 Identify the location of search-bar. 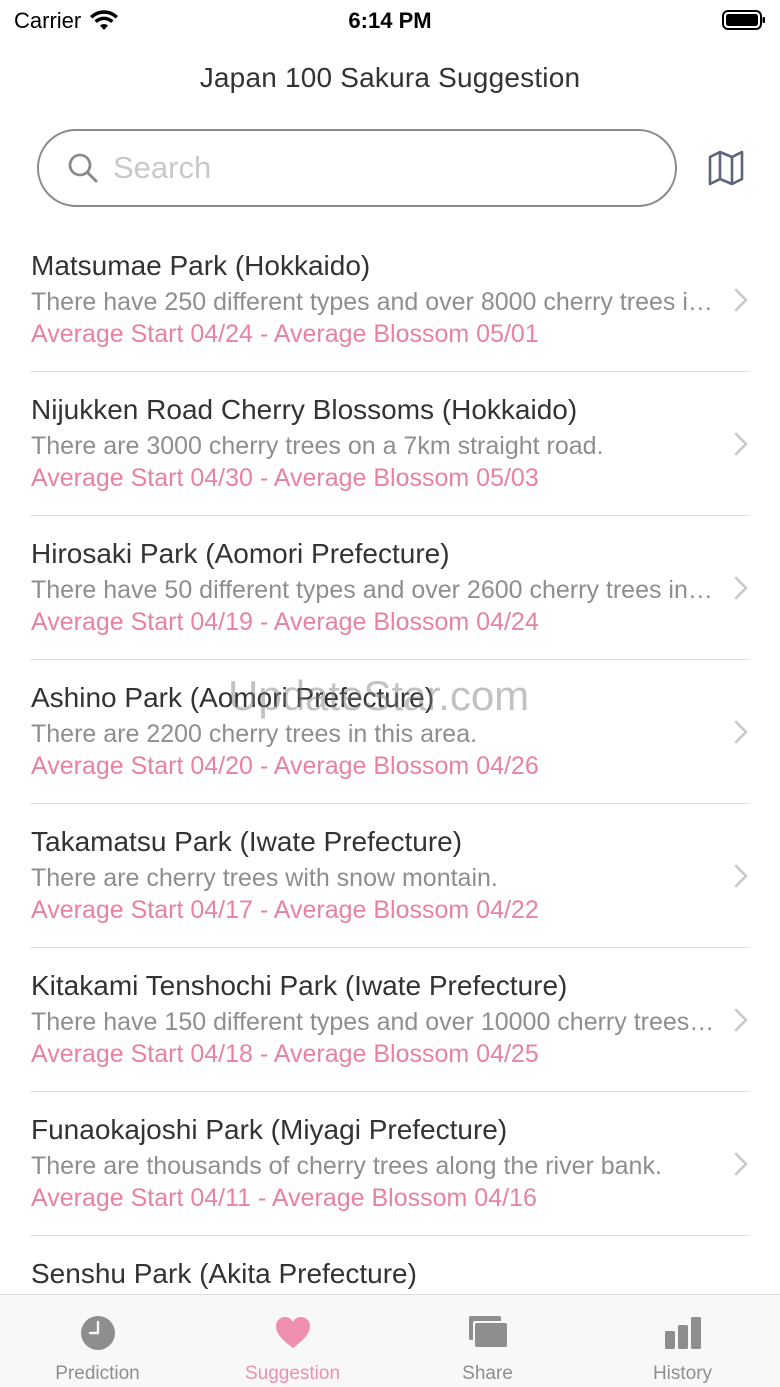
(357, 168).